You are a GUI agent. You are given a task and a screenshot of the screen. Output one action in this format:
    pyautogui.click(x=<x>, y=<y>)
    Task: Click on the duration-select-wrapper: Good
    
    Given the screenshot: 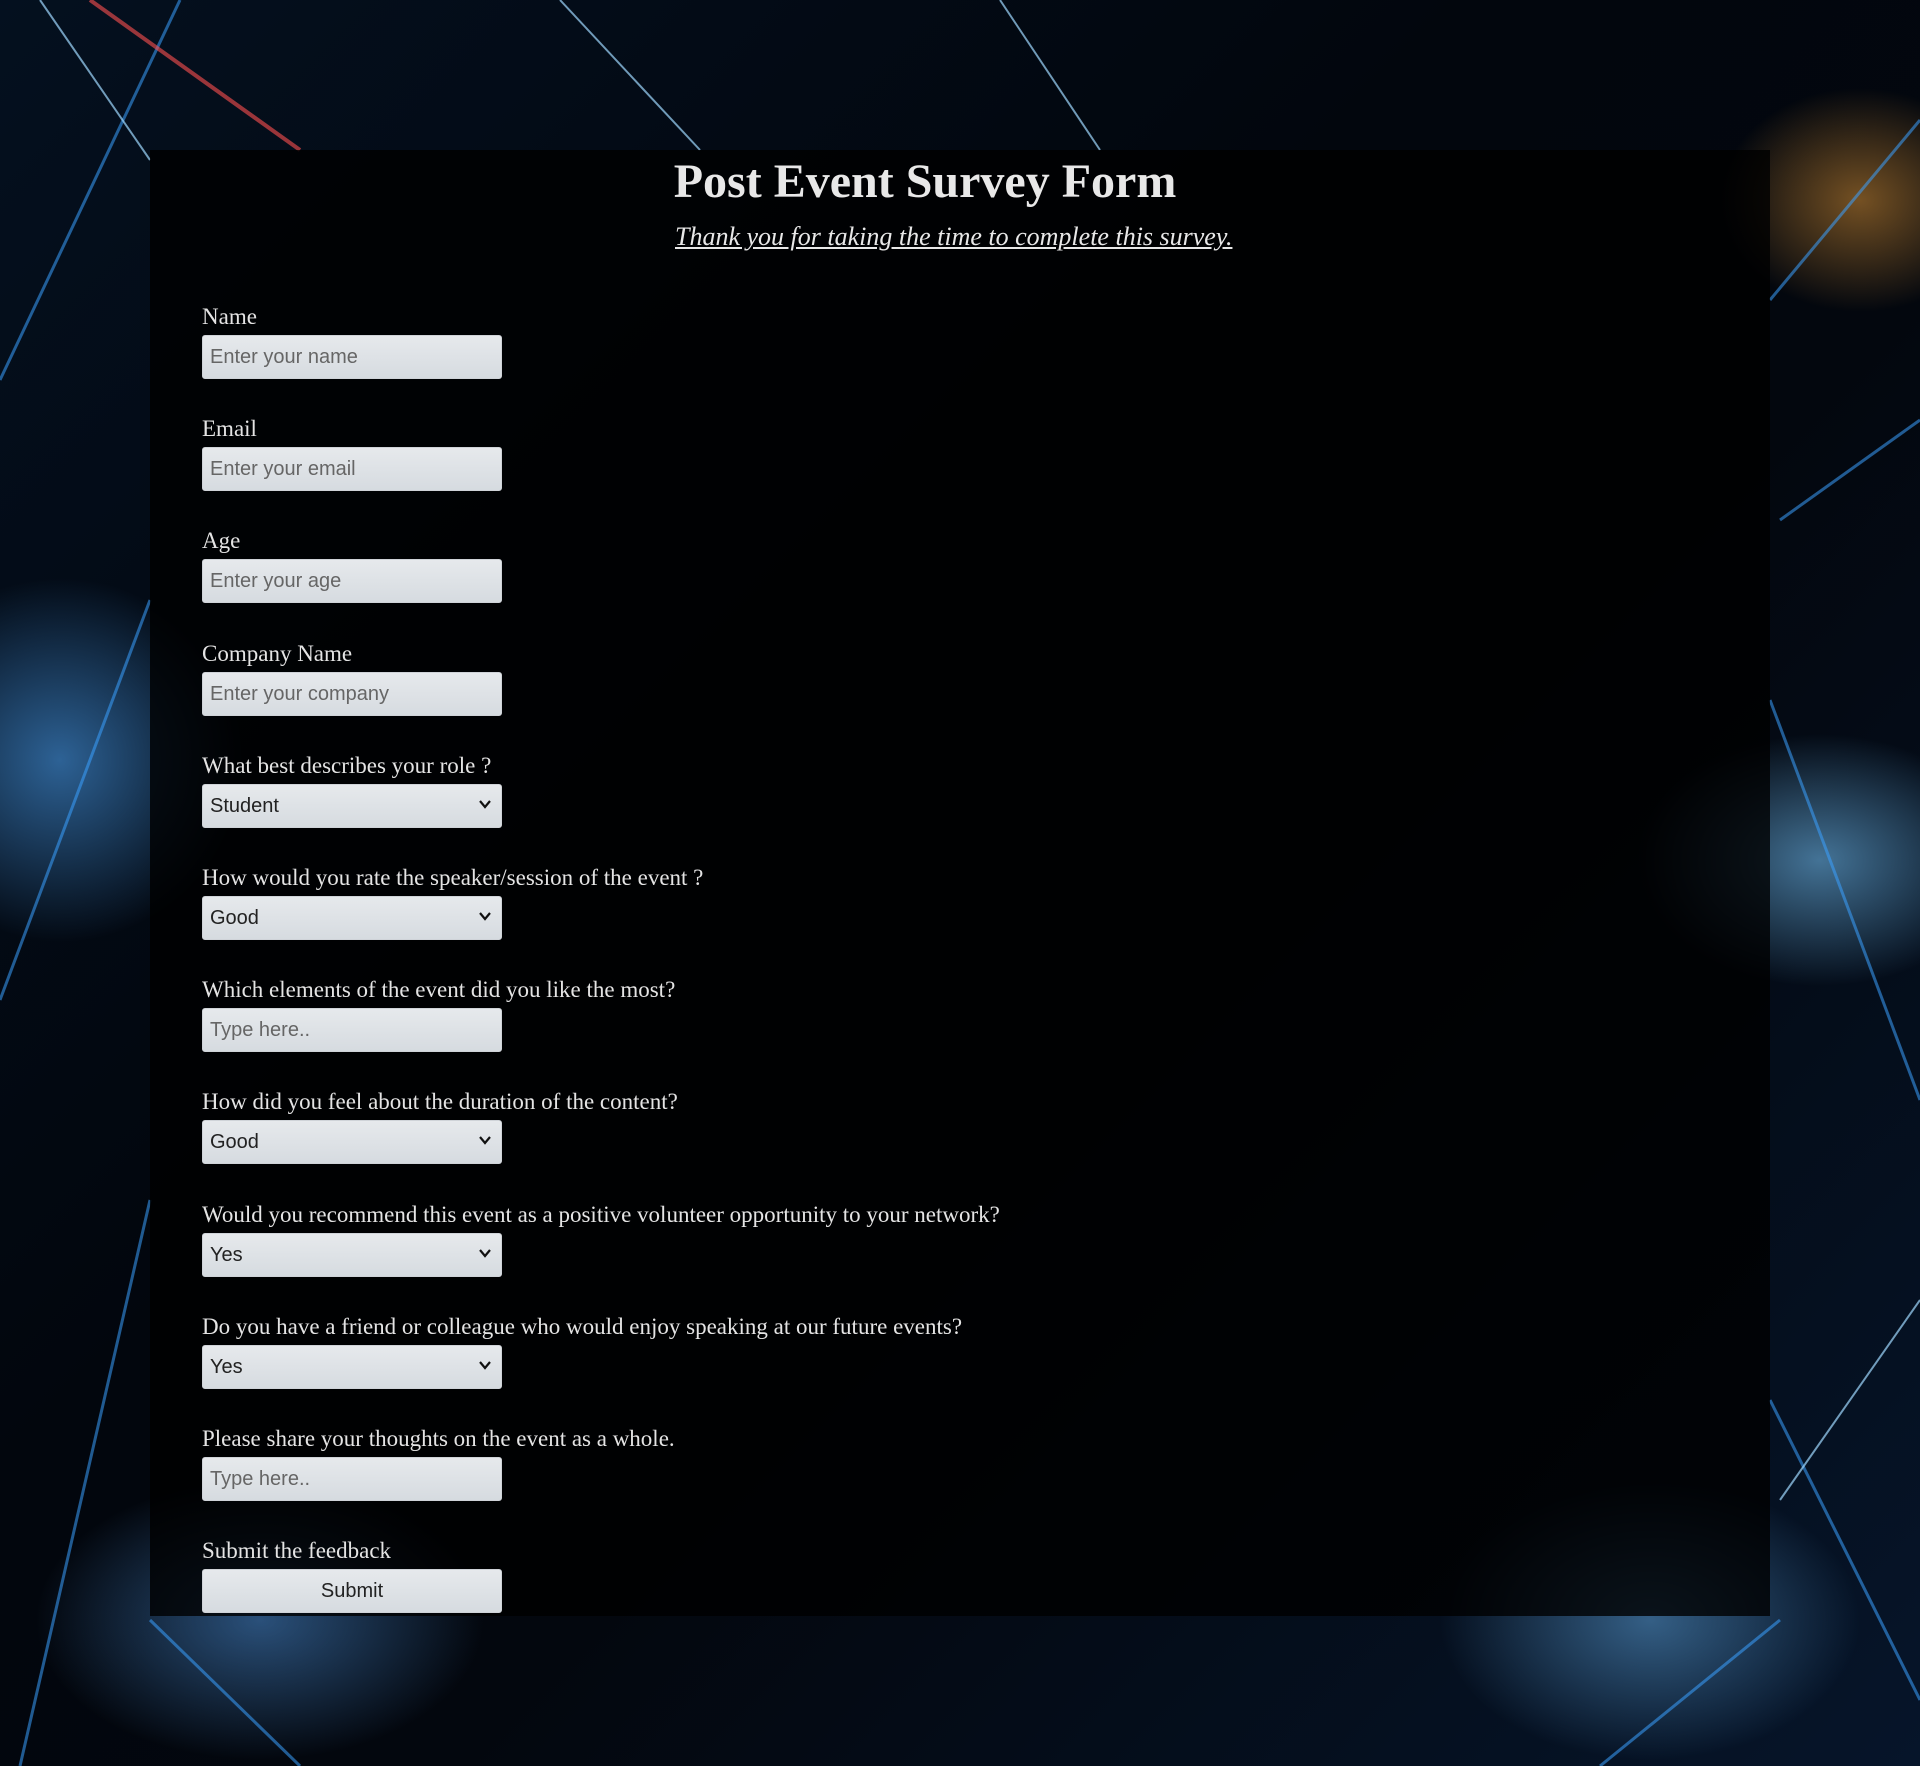 What is the action you would take?
    pyautogui.click(x=352, y=1142)
    